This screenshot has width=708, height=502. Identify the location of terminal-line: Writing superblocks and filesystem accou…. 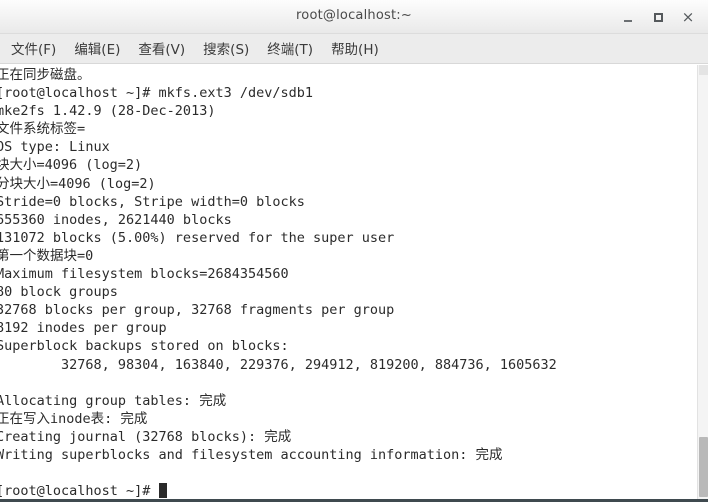
(251, 454).